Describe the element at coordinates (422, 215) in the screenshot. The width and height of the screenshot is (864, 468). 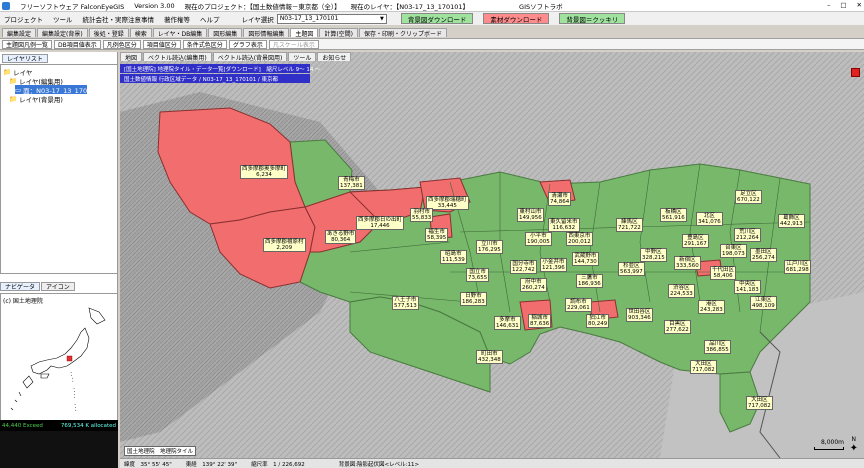
I see `map-label: 羽村市 55,833` at that location.